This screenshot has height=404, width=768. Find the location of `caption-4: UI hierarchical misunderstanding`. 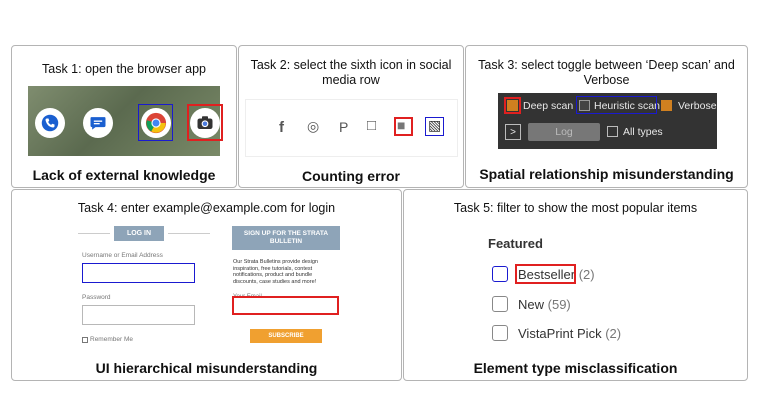

caption-4: UI hierarchical misunderstanding is located at coordinates (206, 368).